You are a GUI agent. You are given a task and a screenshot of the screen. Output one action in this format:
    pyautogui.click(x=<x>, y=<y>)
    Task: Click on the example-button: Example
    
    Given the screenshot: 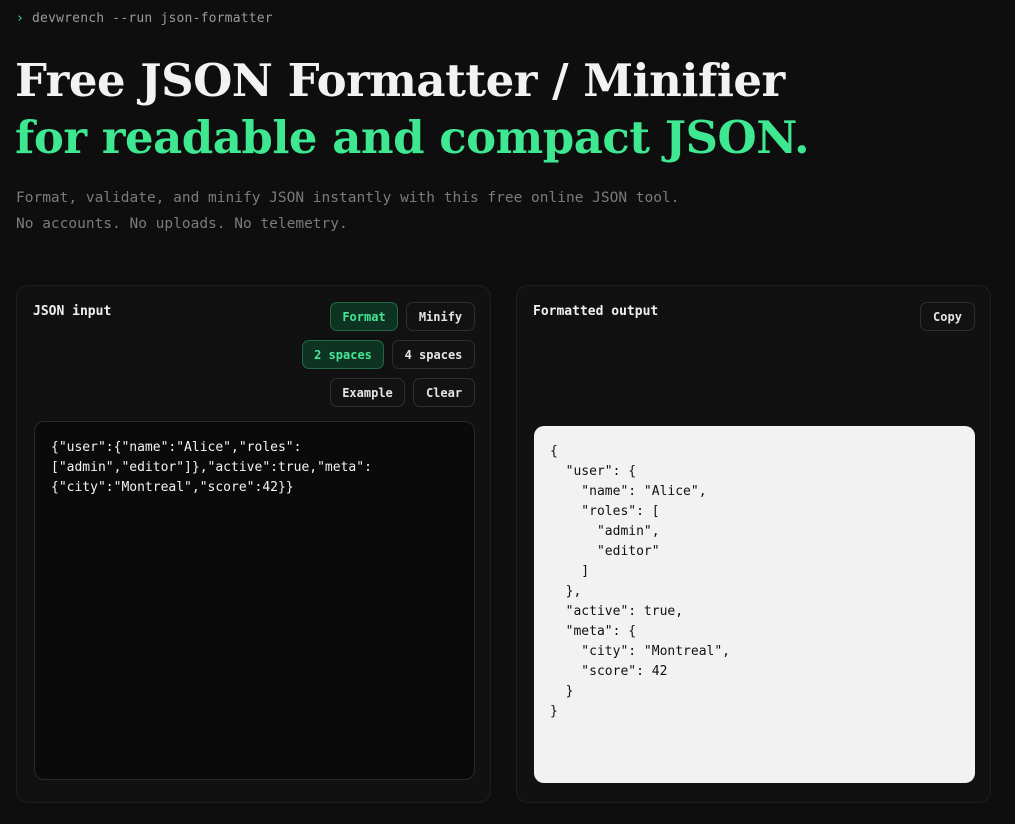 What is the action you would take?
    pyautogui.click(x=367, y=392)
    